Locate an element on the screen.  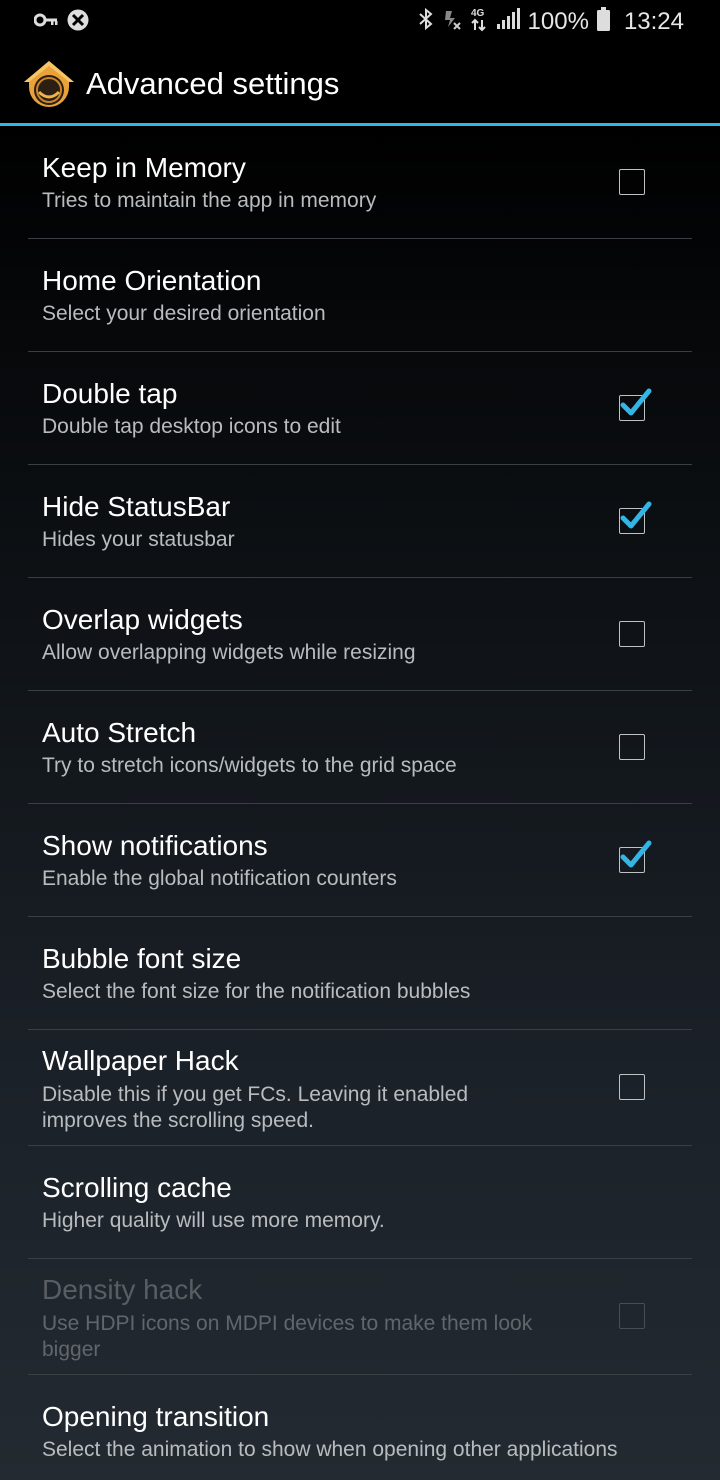
setting-summary: Enable the global notification counters is located at coordinates (219, 878).